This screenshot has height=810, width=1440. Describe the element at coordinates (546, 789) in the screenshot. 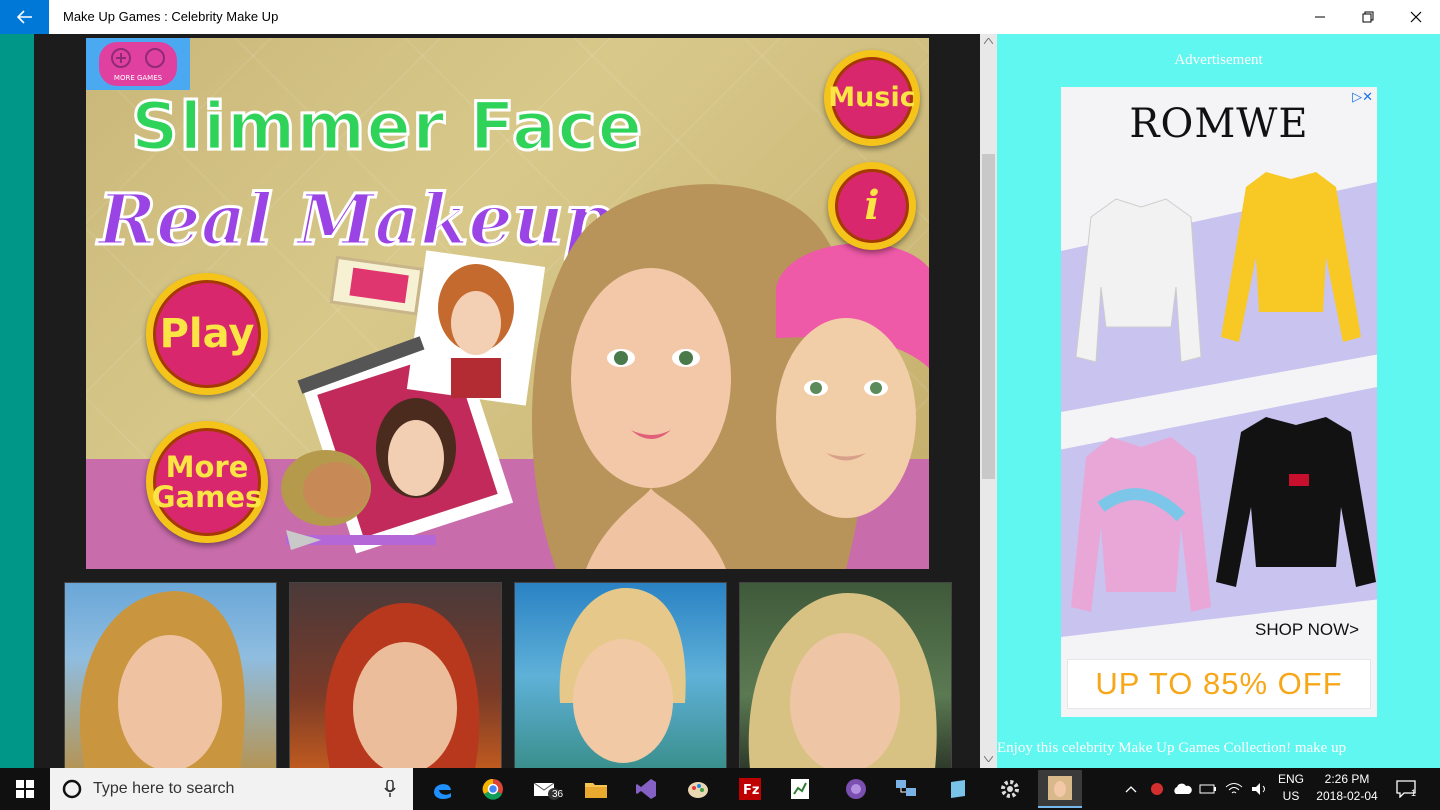

I see `mail-icon: 36` at that location.